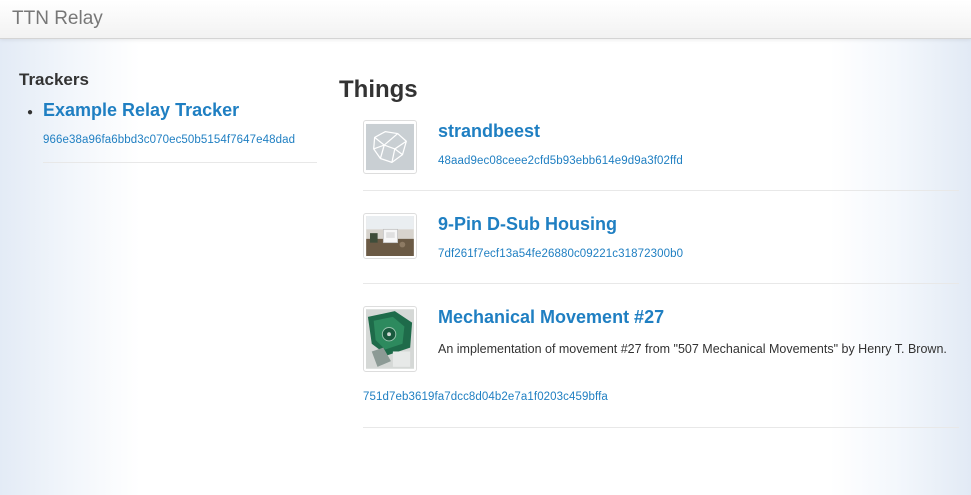 The height and width of the screenshot is (495, 971). Describe the element at coordinates (54, 79) in the screenshot. I see `trackers-heading: Trackers` at that location.